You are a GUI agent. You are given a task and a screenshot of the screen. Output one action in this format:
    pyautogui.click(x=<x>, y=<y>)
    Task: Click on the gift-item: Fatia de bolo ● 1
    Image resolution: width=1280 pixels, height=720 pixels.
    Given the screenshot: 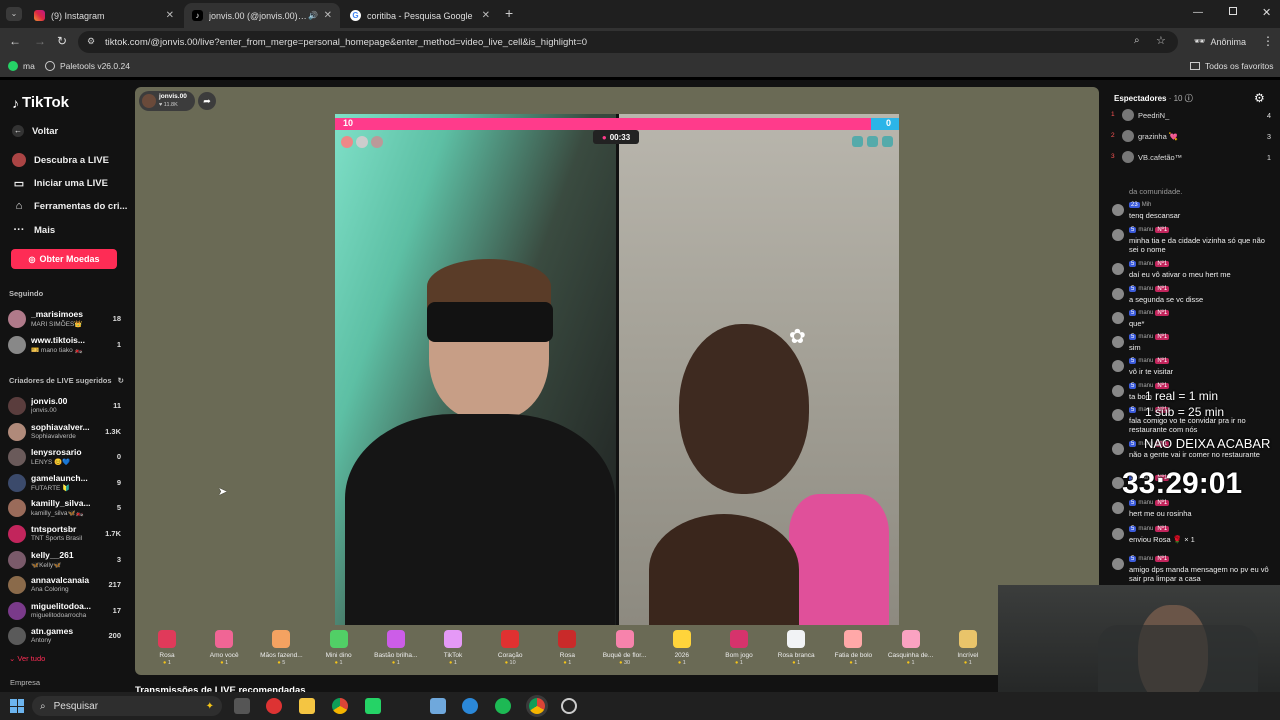 What is the action you would take?
    pyautogui.click(x=853, y=648)
    